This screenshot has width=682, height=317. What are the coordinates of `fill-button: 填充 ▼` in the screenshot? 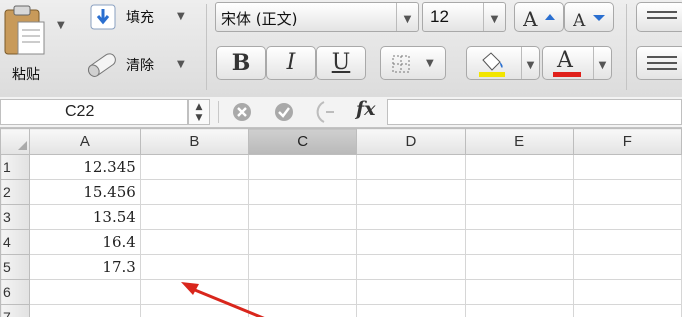 It's located at (140, 17).